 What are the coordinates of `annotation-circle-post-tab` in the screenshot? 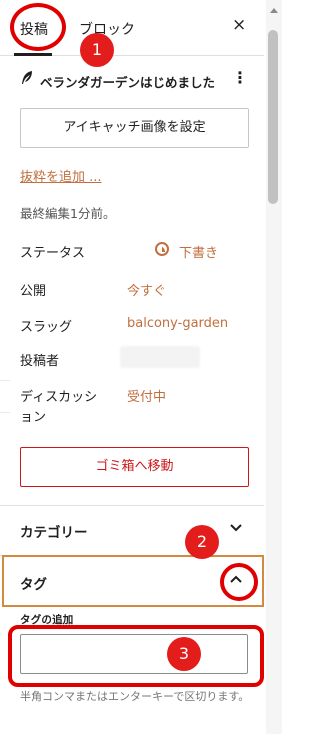 It's located at (38, 27).